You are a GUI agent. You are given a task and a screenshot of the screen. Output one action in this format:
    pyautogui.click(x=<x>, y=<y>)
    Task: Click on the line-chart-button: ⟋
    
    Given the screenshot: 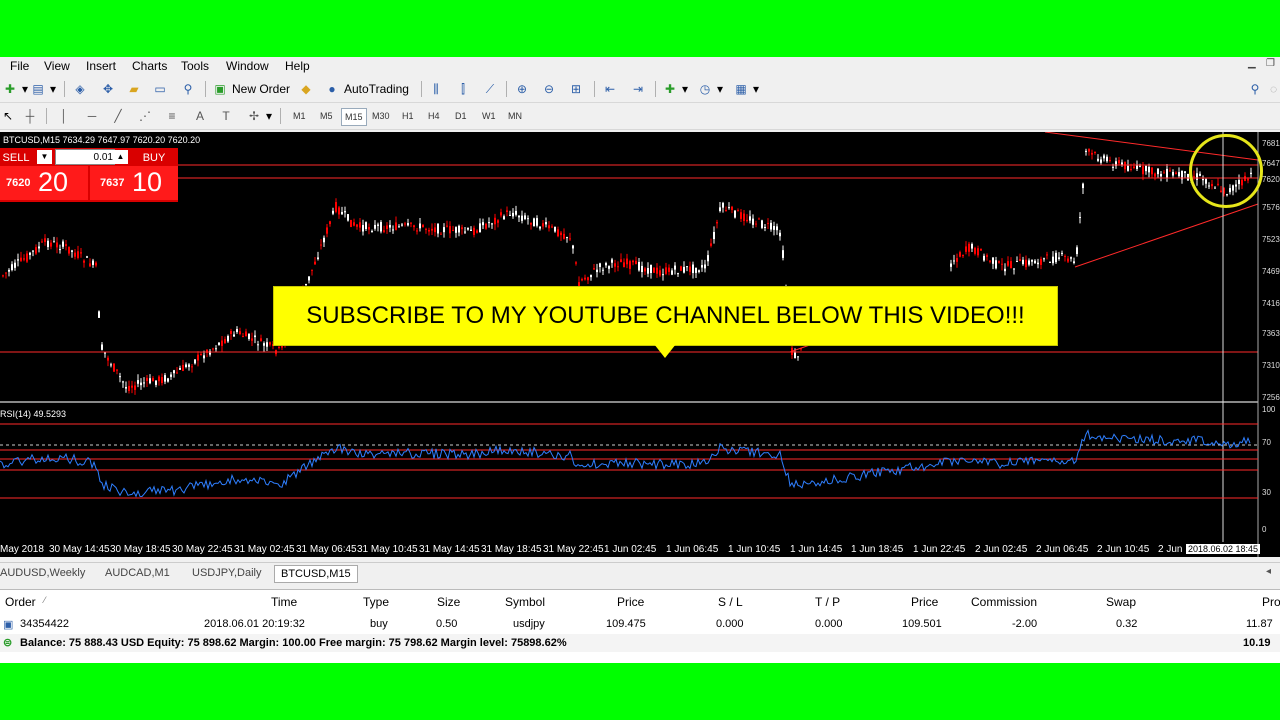 What is the action you would take?
    pyautogui.click(x=490, y=89)
    